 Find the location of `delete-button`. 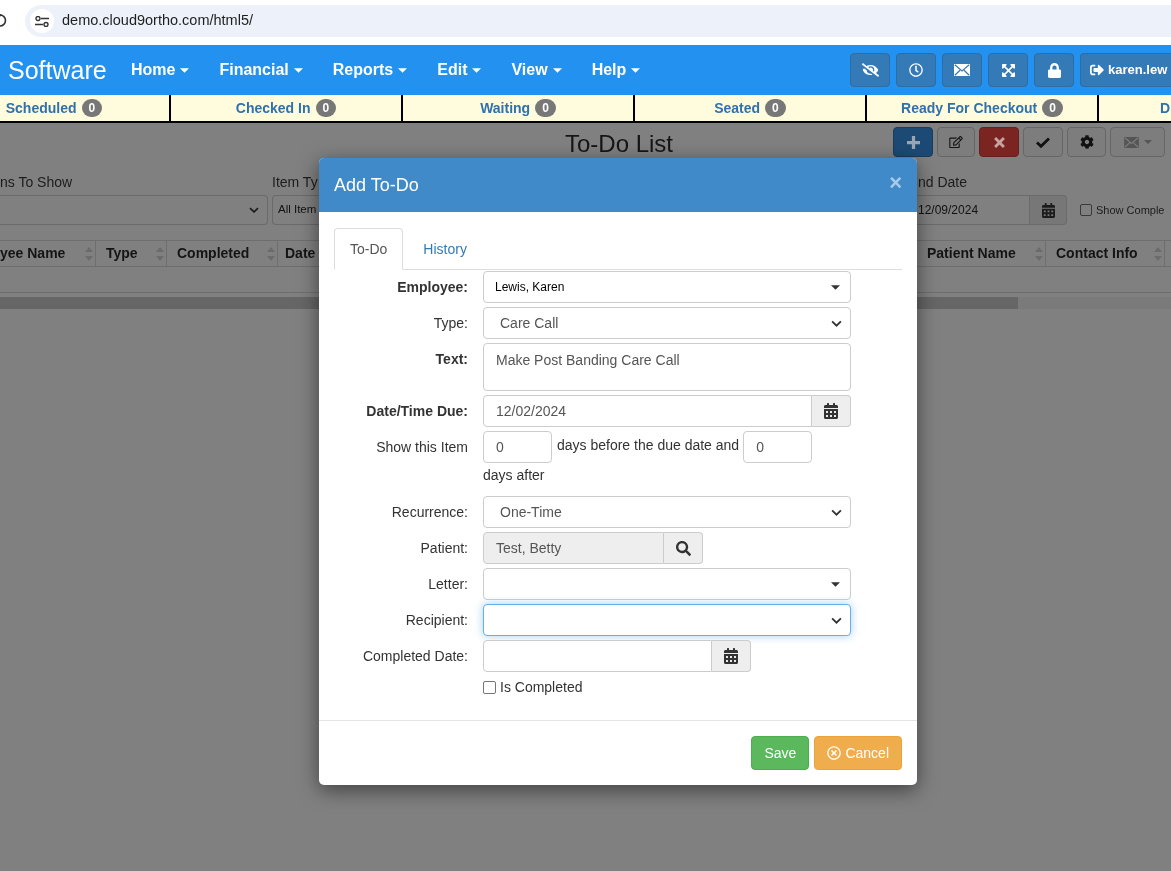

delete-button is located at coordinates (999, 142).